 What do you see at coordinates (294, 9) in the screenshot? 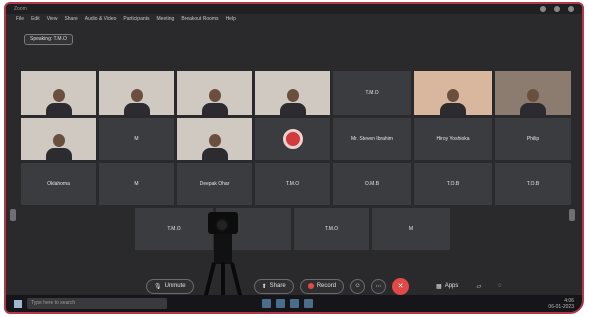
I see `title-bar: Zoom` at bounding box center [294, 9].